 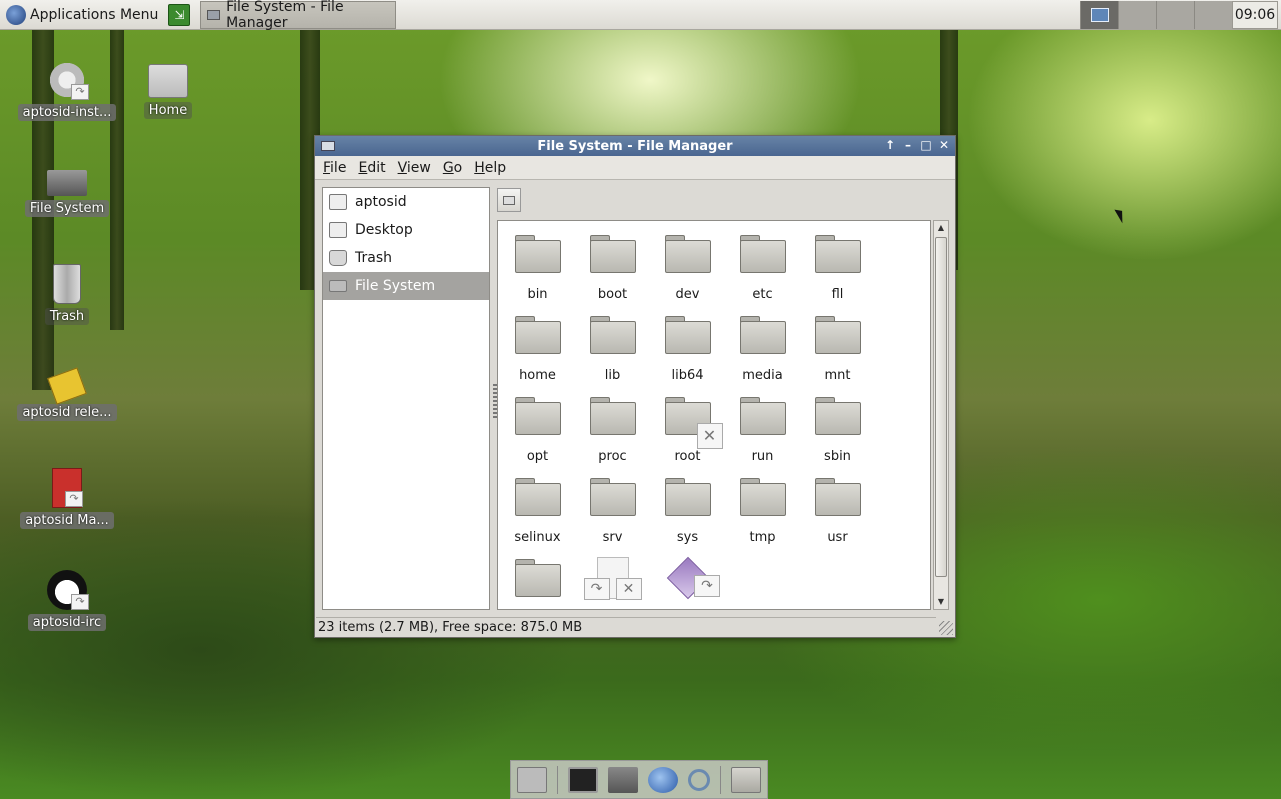 What do you see at coordinates (623, 779) in the screenshot?
I see `file-manager-icon` at bounding box center [623, 779].